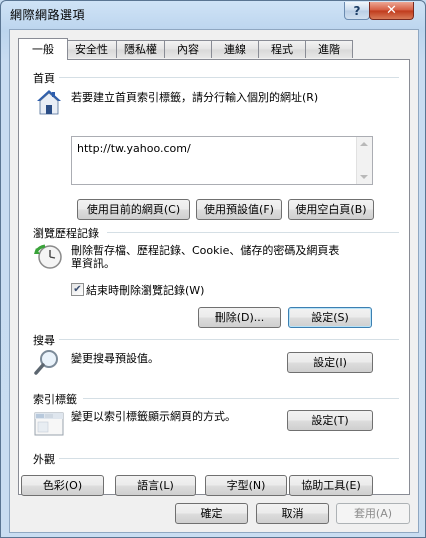 Image resolution: width=426 pixels, height=538 pixels. Describe the element at coordinates (391, 11) in the screenshot. I see `close-button: ✕` at that location.